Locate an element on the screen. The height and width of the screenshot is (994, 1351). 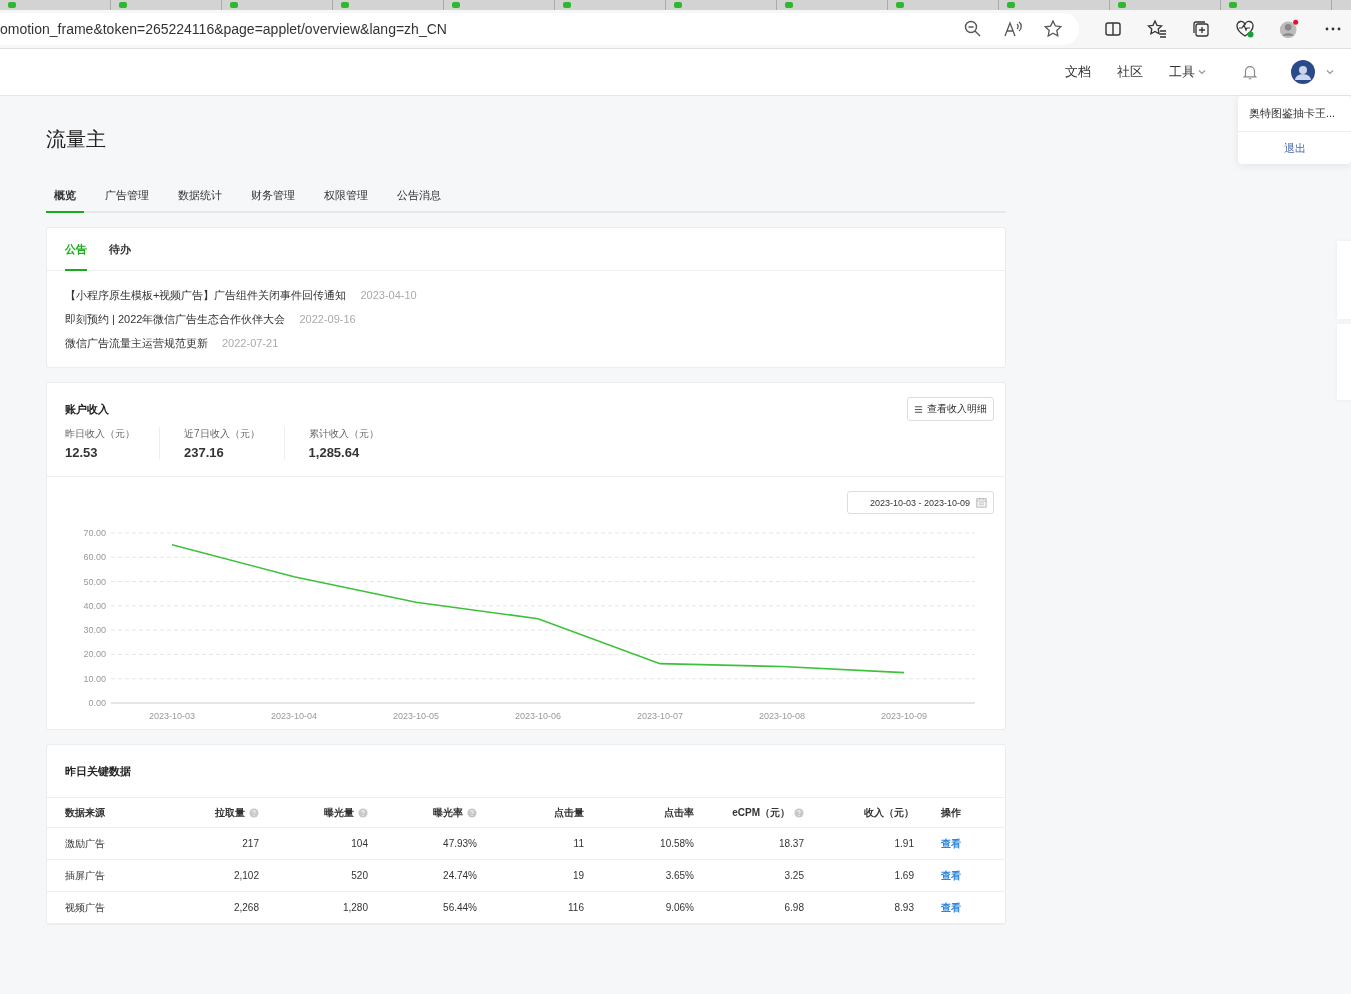
column-header: 操作 is located at coordinates (951, 812).